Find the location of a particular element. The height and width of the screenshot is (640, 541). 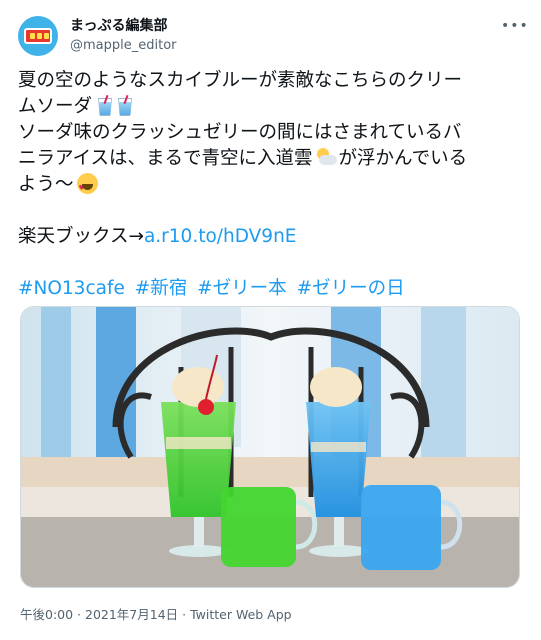

sun-behind-cloud-icon is located at coordinates (326, 157).